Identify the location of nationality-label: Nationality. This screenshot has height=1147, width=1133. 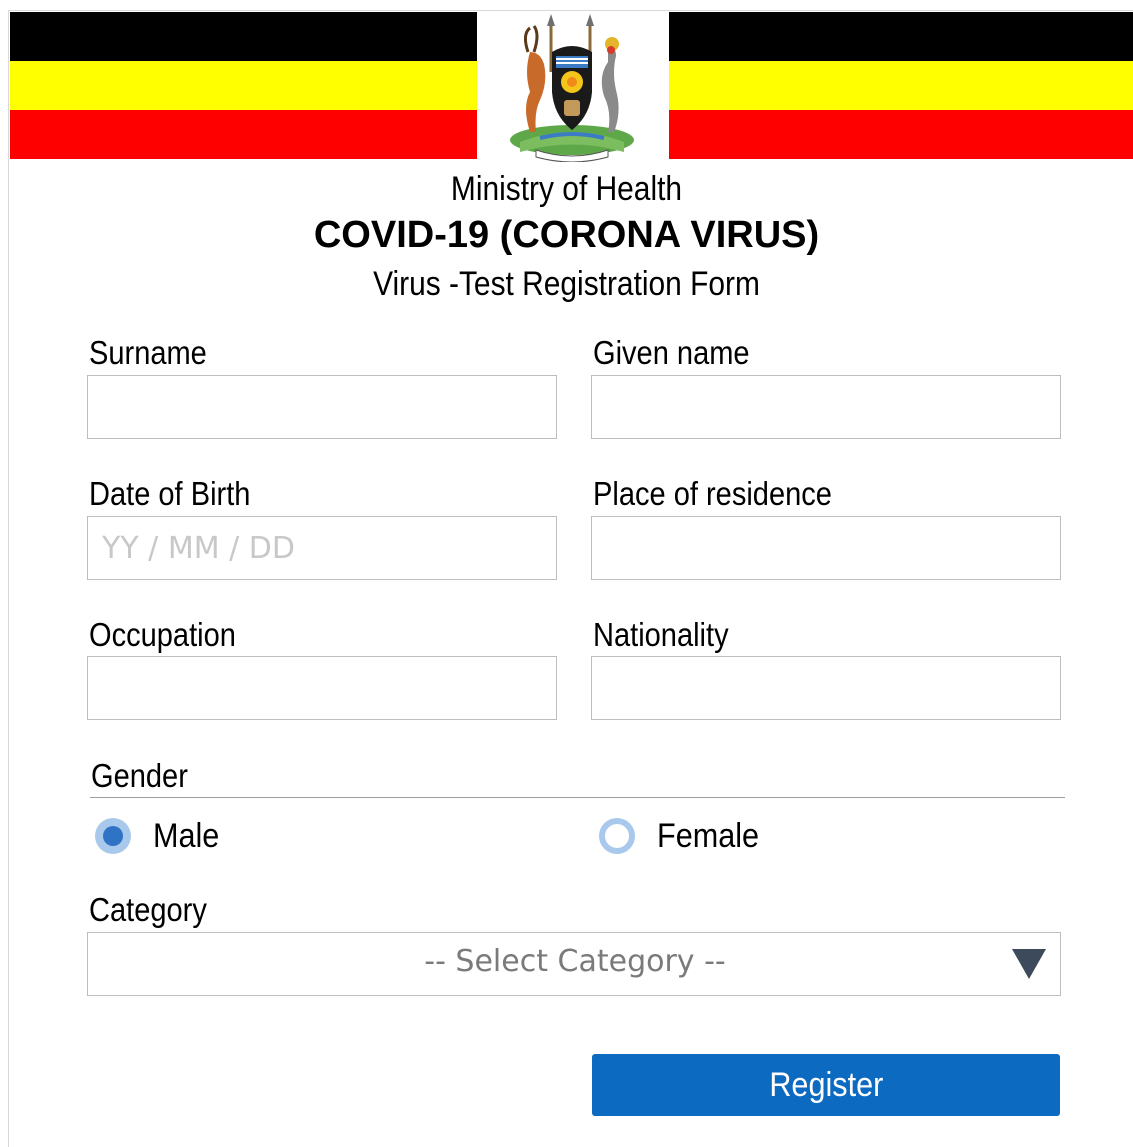
(661, 634).